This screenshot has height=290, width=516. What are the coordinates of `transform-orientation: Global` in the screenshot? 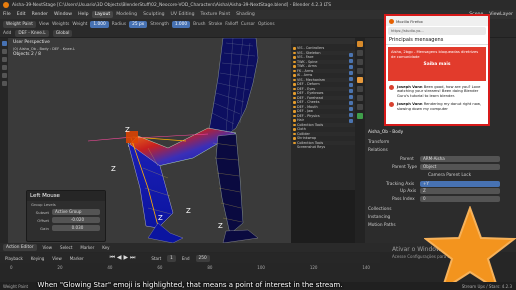 It's located at (62, 33).